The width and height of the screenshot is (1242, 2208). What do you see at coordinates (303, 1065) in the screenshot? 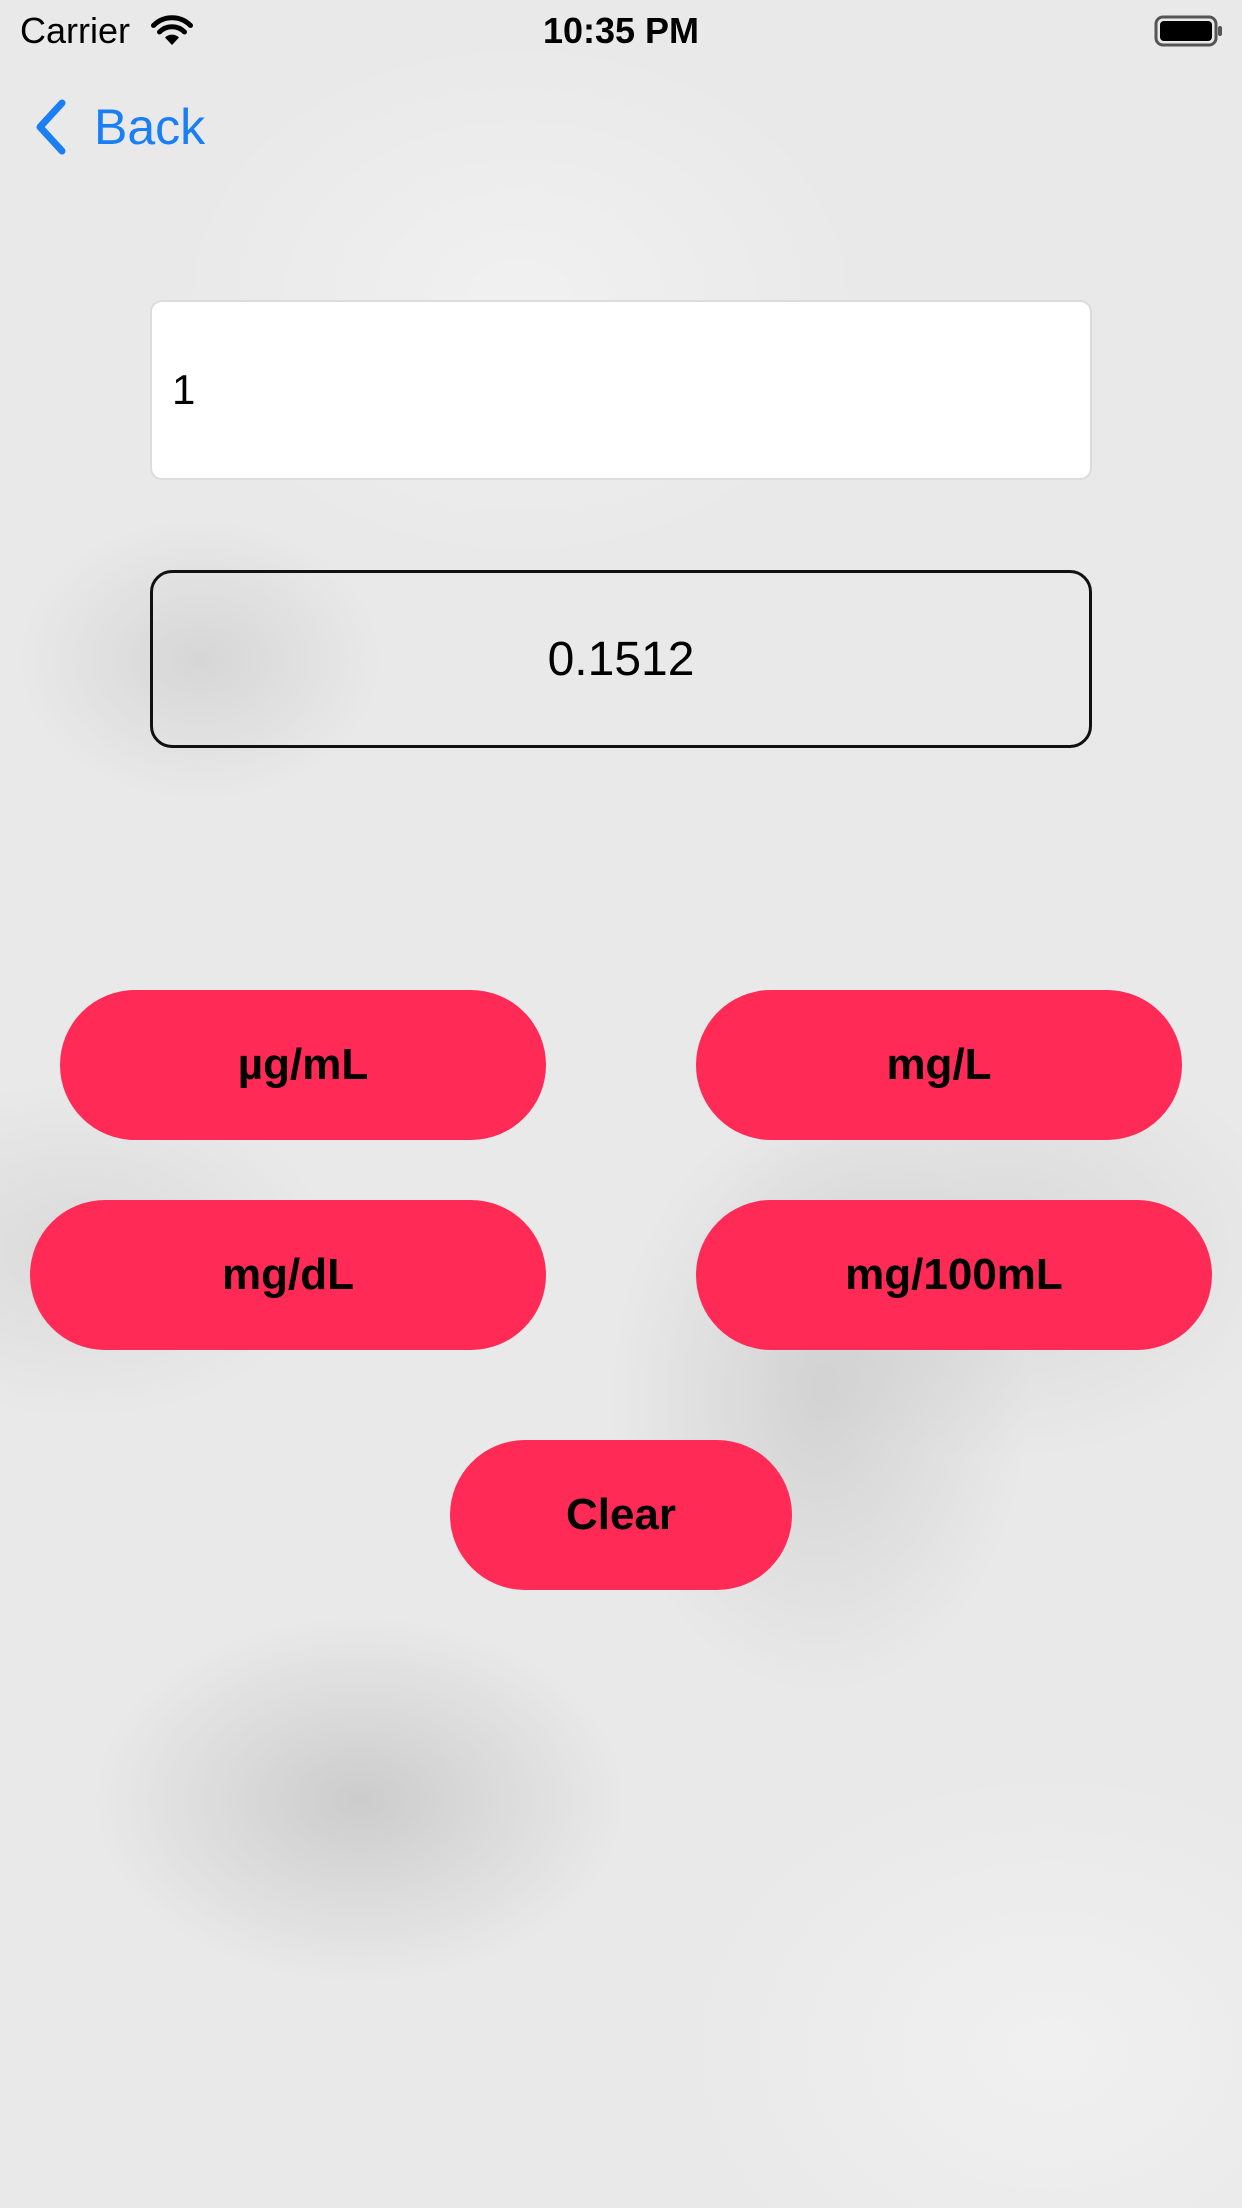
I see `ug-per-ml-button: µg/mL` at bounding box center [303, 1065].